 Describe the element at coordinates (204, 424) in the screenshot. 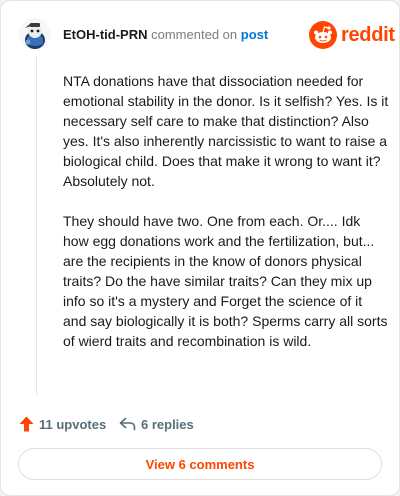

I see `comment-actions: 11 upvotes 6 replies` at that location.